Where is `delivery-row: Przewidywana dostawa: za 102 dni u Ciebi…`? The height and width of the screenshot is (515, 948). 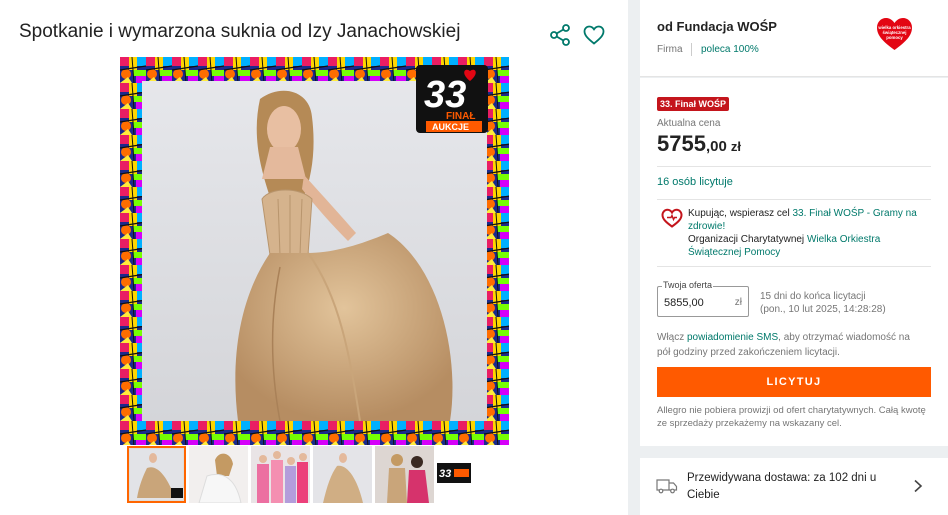
delivery-row: Przewidywana dostawa: za 102 dni u Ciebi… is located at coordinates (794, 486).